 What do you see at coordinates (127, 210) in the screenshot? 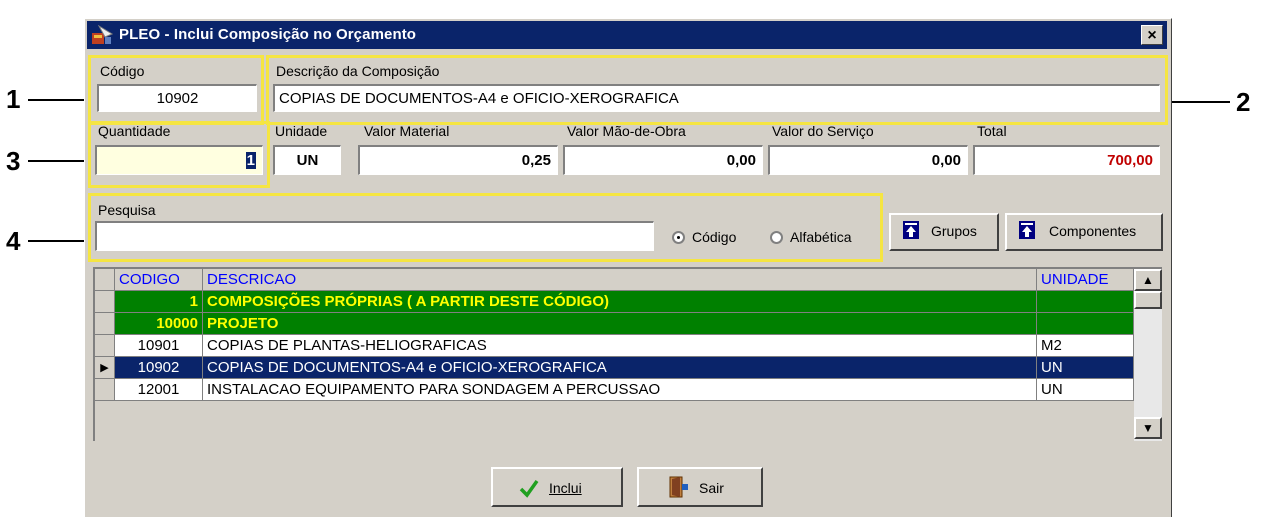
I see `pesquisa-label: Pesquisa` at bounding box center [127, 210].